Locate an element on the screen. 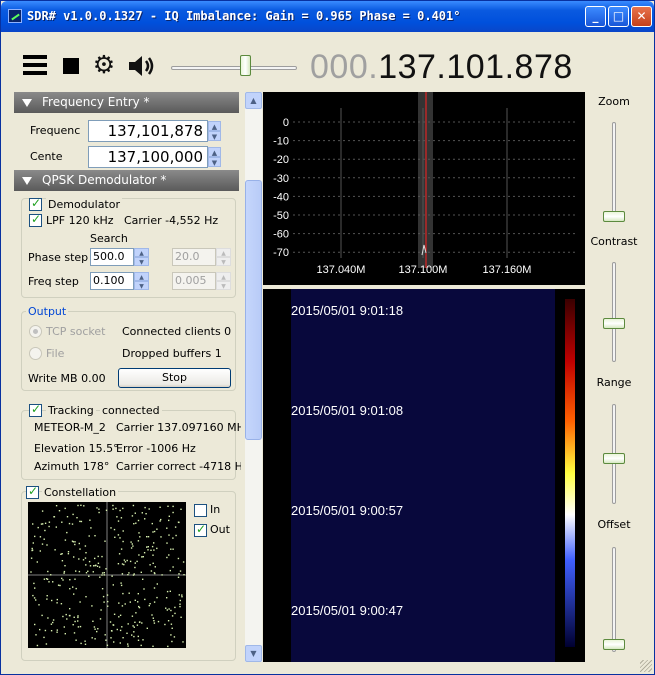 This screenshot has height=675, width=655. range-slider-thumb is located at coordinates (614, 458).